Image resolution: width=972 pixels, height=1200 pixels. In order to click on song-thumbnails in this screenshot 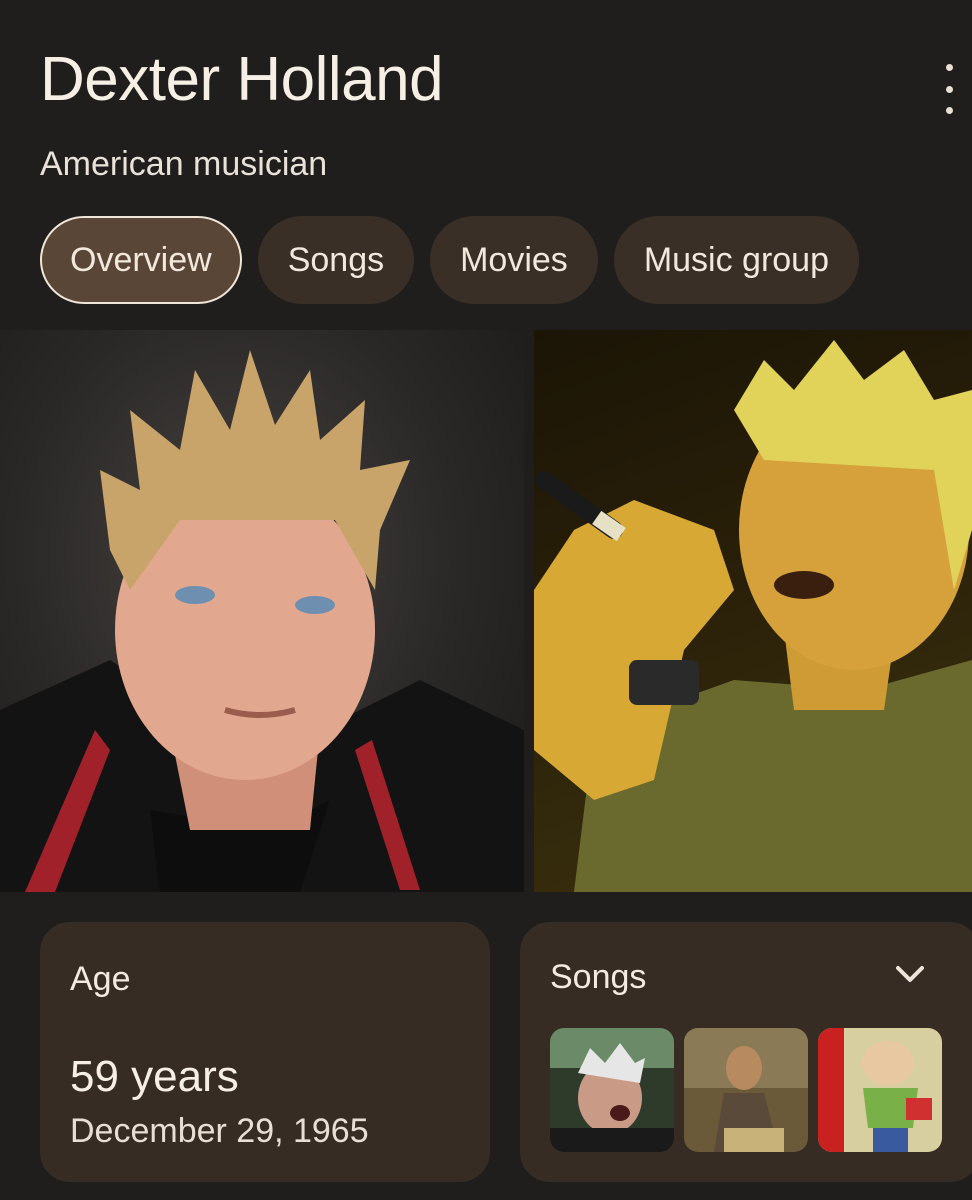, I will do `click(746, 1090)`.